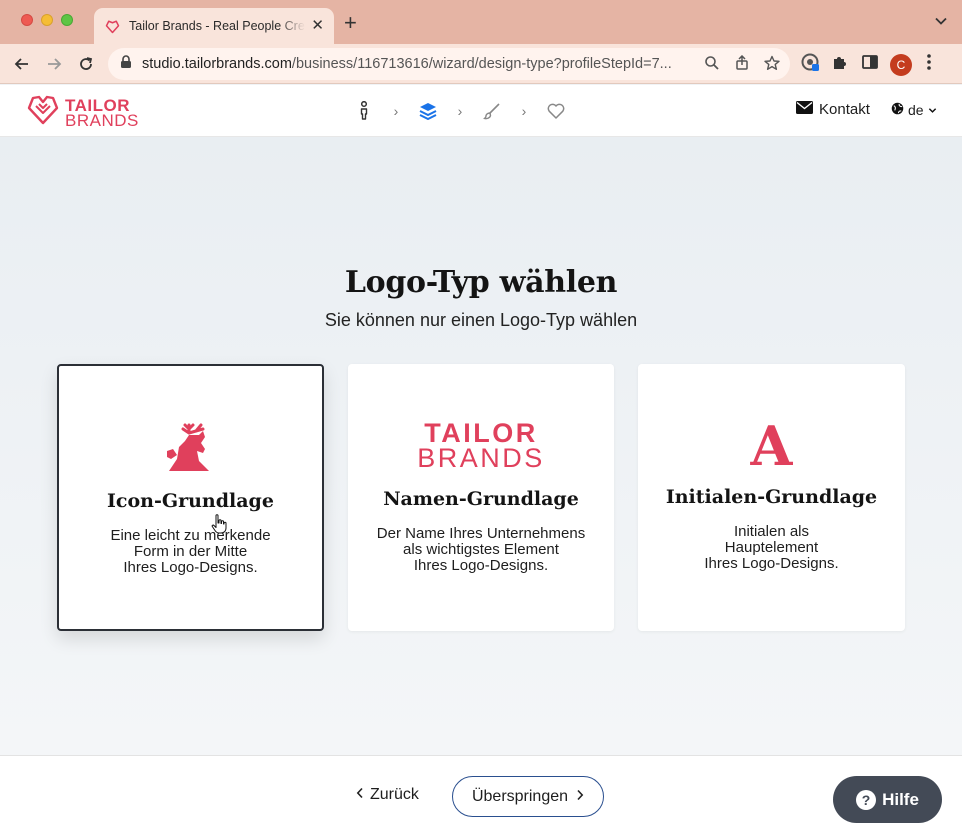  Describe the element at coordinates (27, 20) in the screenshot. I see `close-window-button` at that location.